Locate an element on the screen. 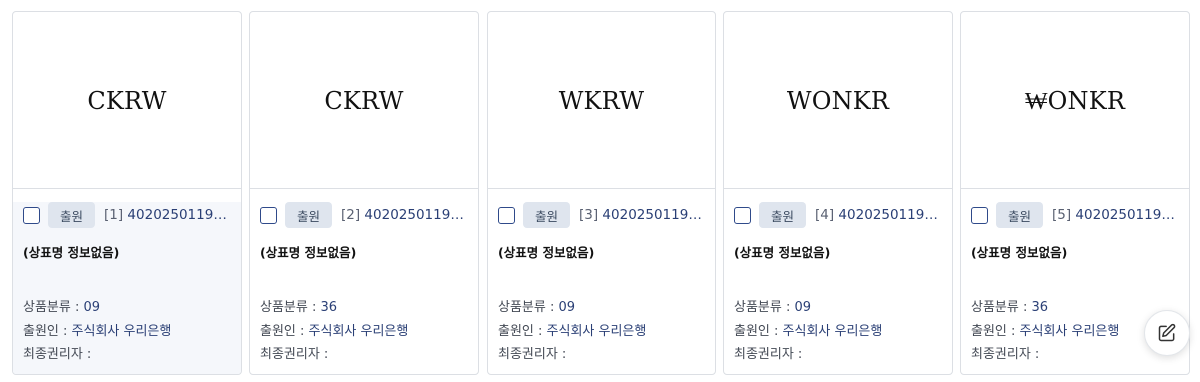 This screenshot has height=382, width=1200. edit-icon is located at coordinates (1167, 332).